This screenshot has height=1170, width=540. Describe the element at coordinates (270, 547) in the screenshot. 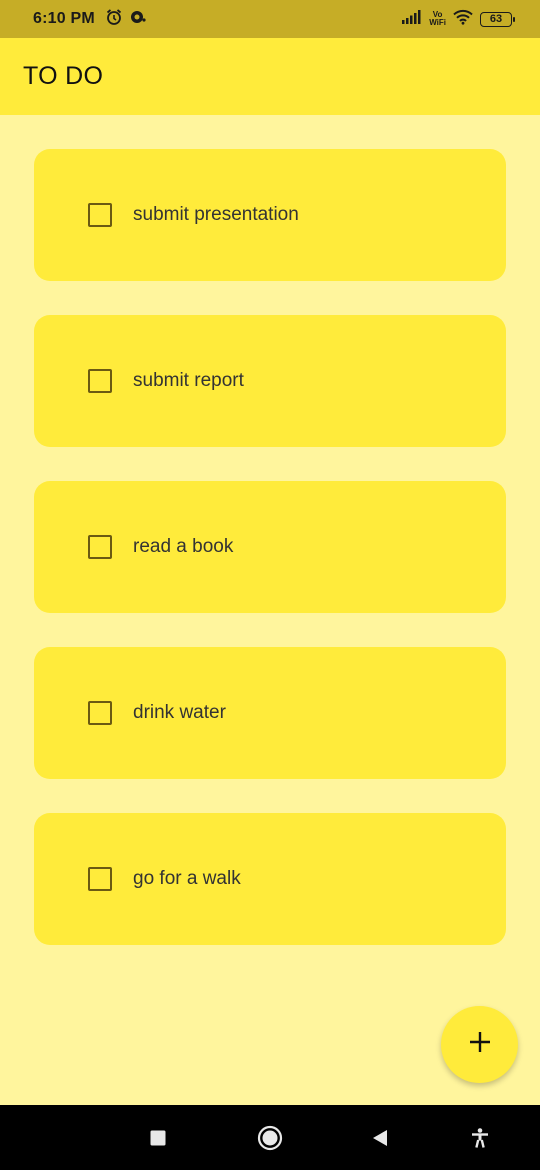

I see `task-card: read a book` at that location.